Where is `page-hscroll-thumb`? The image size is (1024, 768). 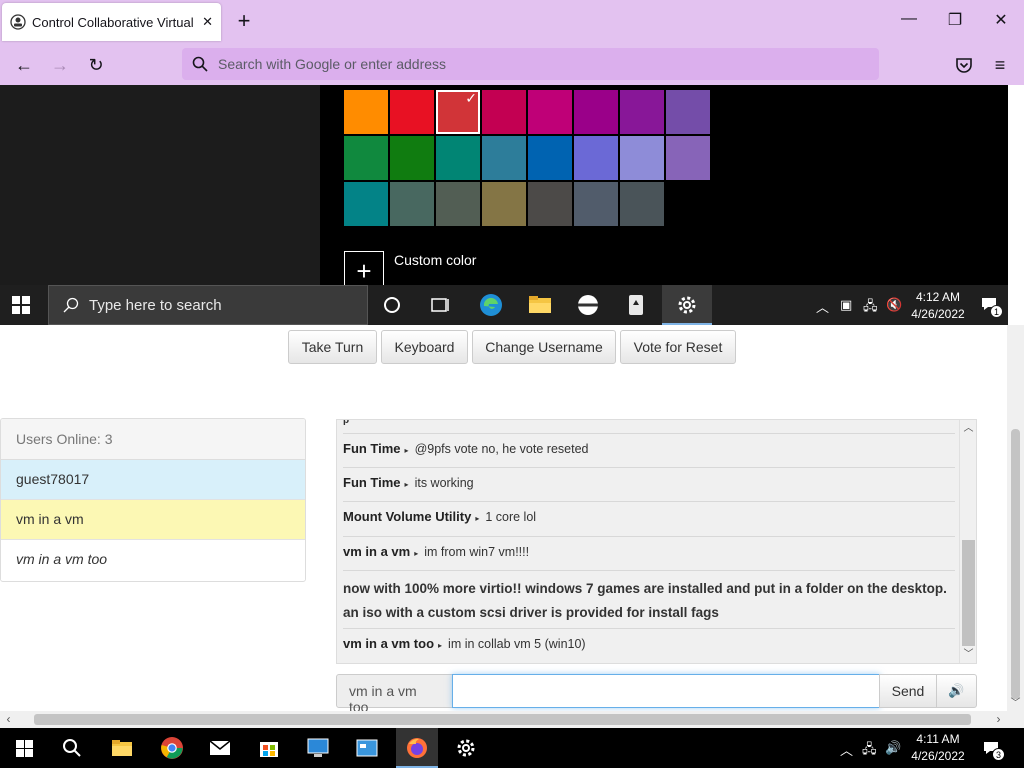
page-hscroll-thumb is located at coordinates (502, 719).